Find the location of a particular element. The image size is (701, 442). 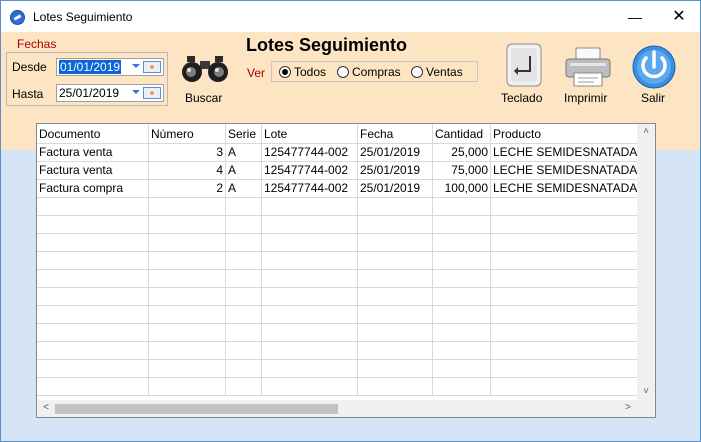

salir-button: Salir is located at coordinates (653, 98).